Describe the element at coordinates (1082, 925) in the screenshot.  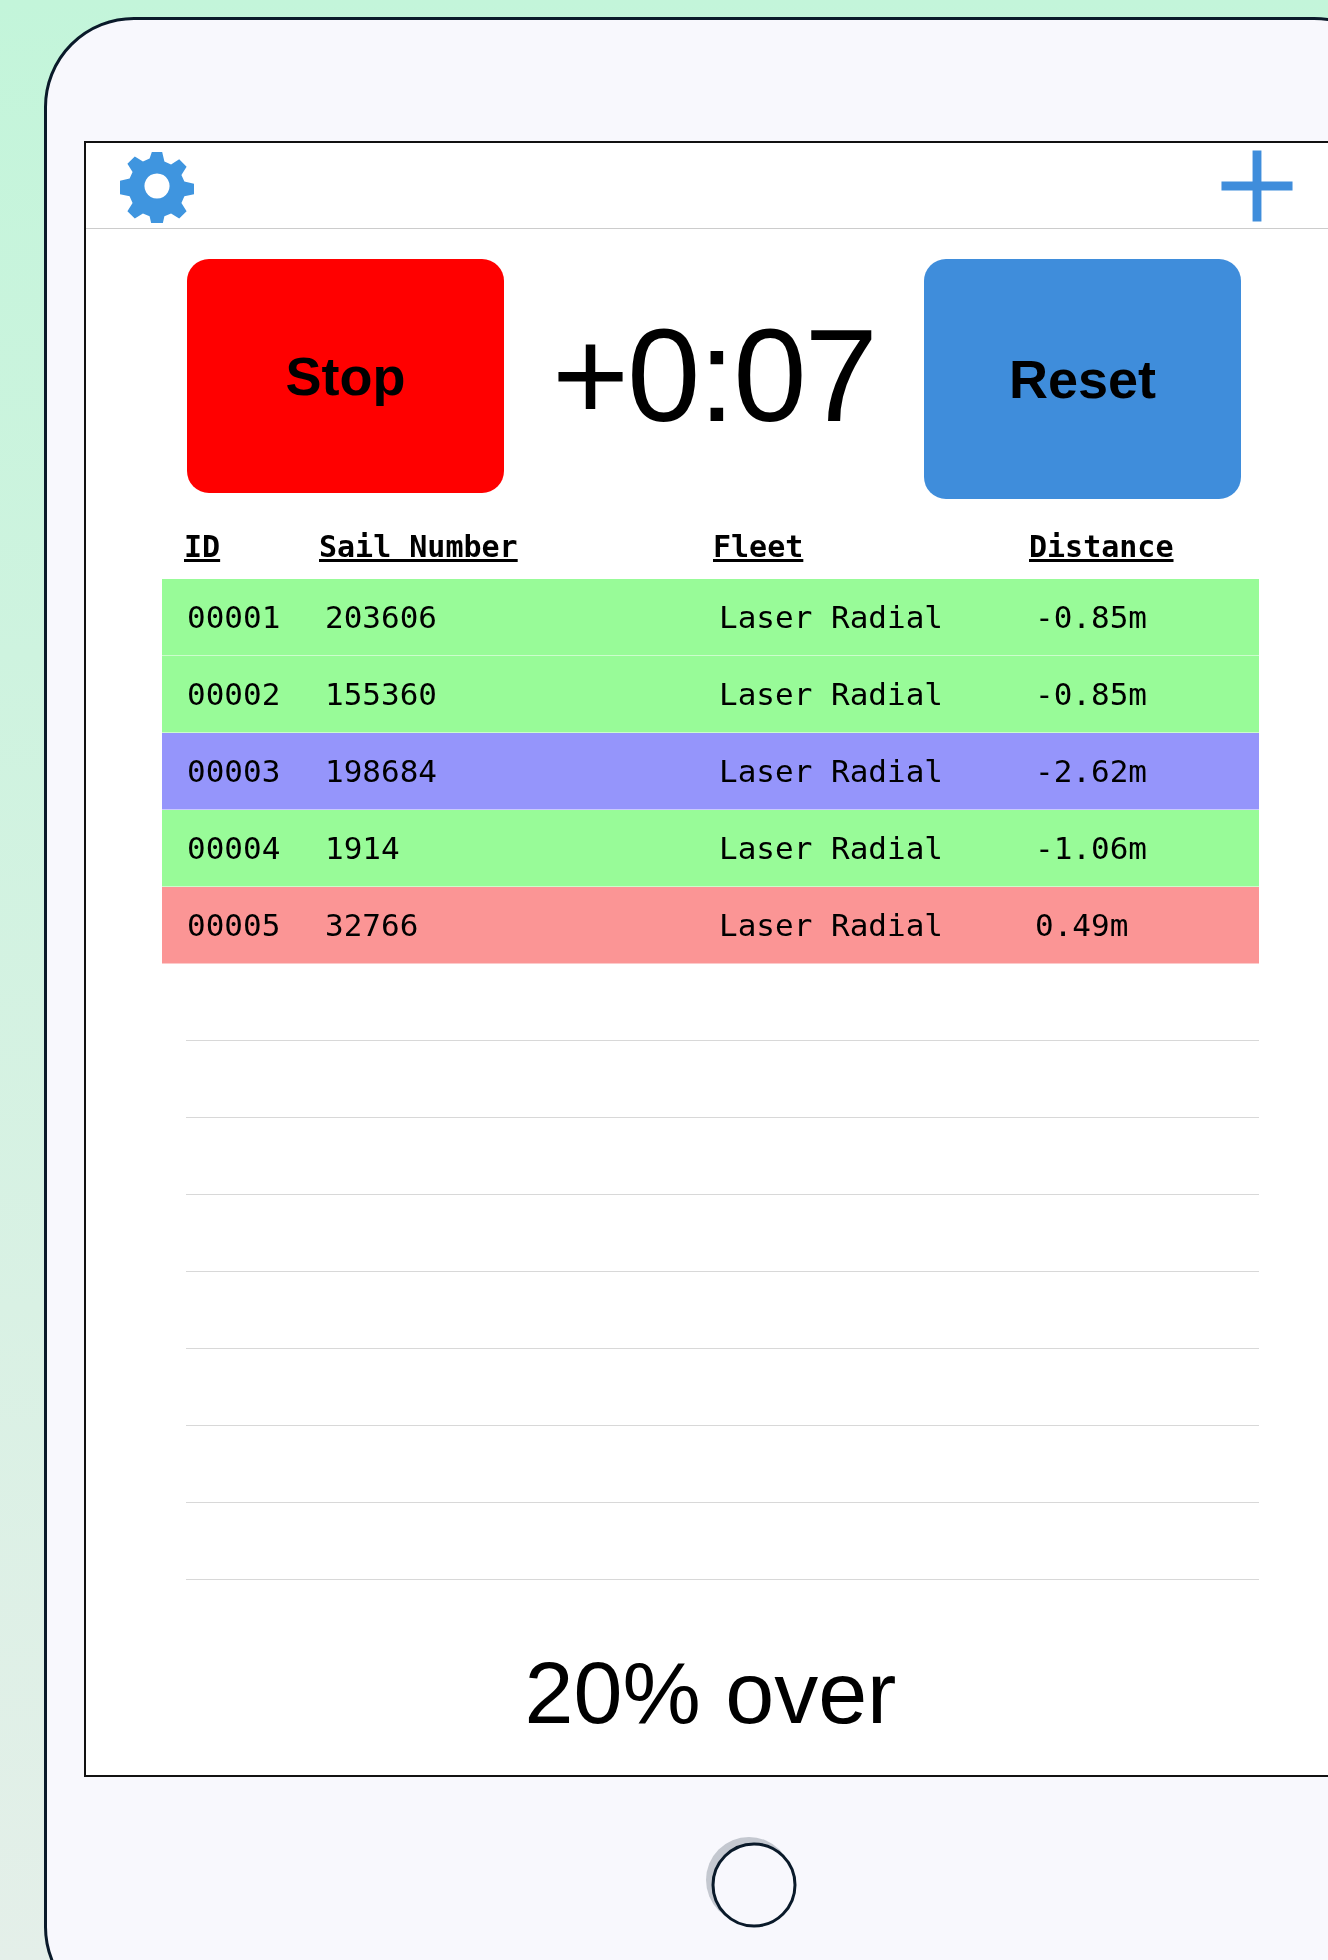
I see `table-cell: 0.49m` at that location.